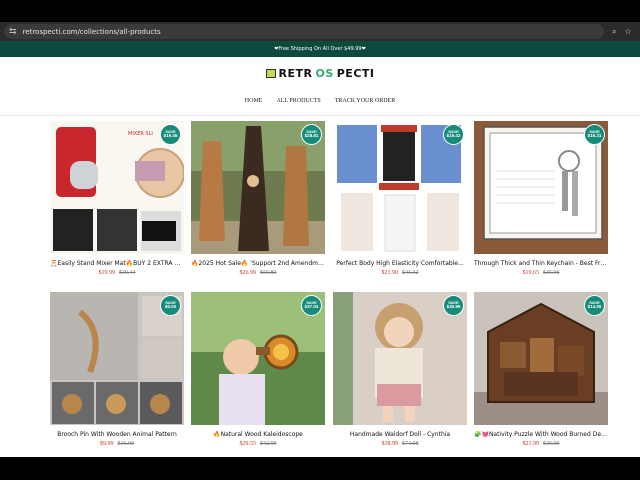 The width and height of the screenshot is (640, 480). Describe the element at coordinates (453, 305) in the screenshot. I see `save-badge: SAVE $35.99` at that location.